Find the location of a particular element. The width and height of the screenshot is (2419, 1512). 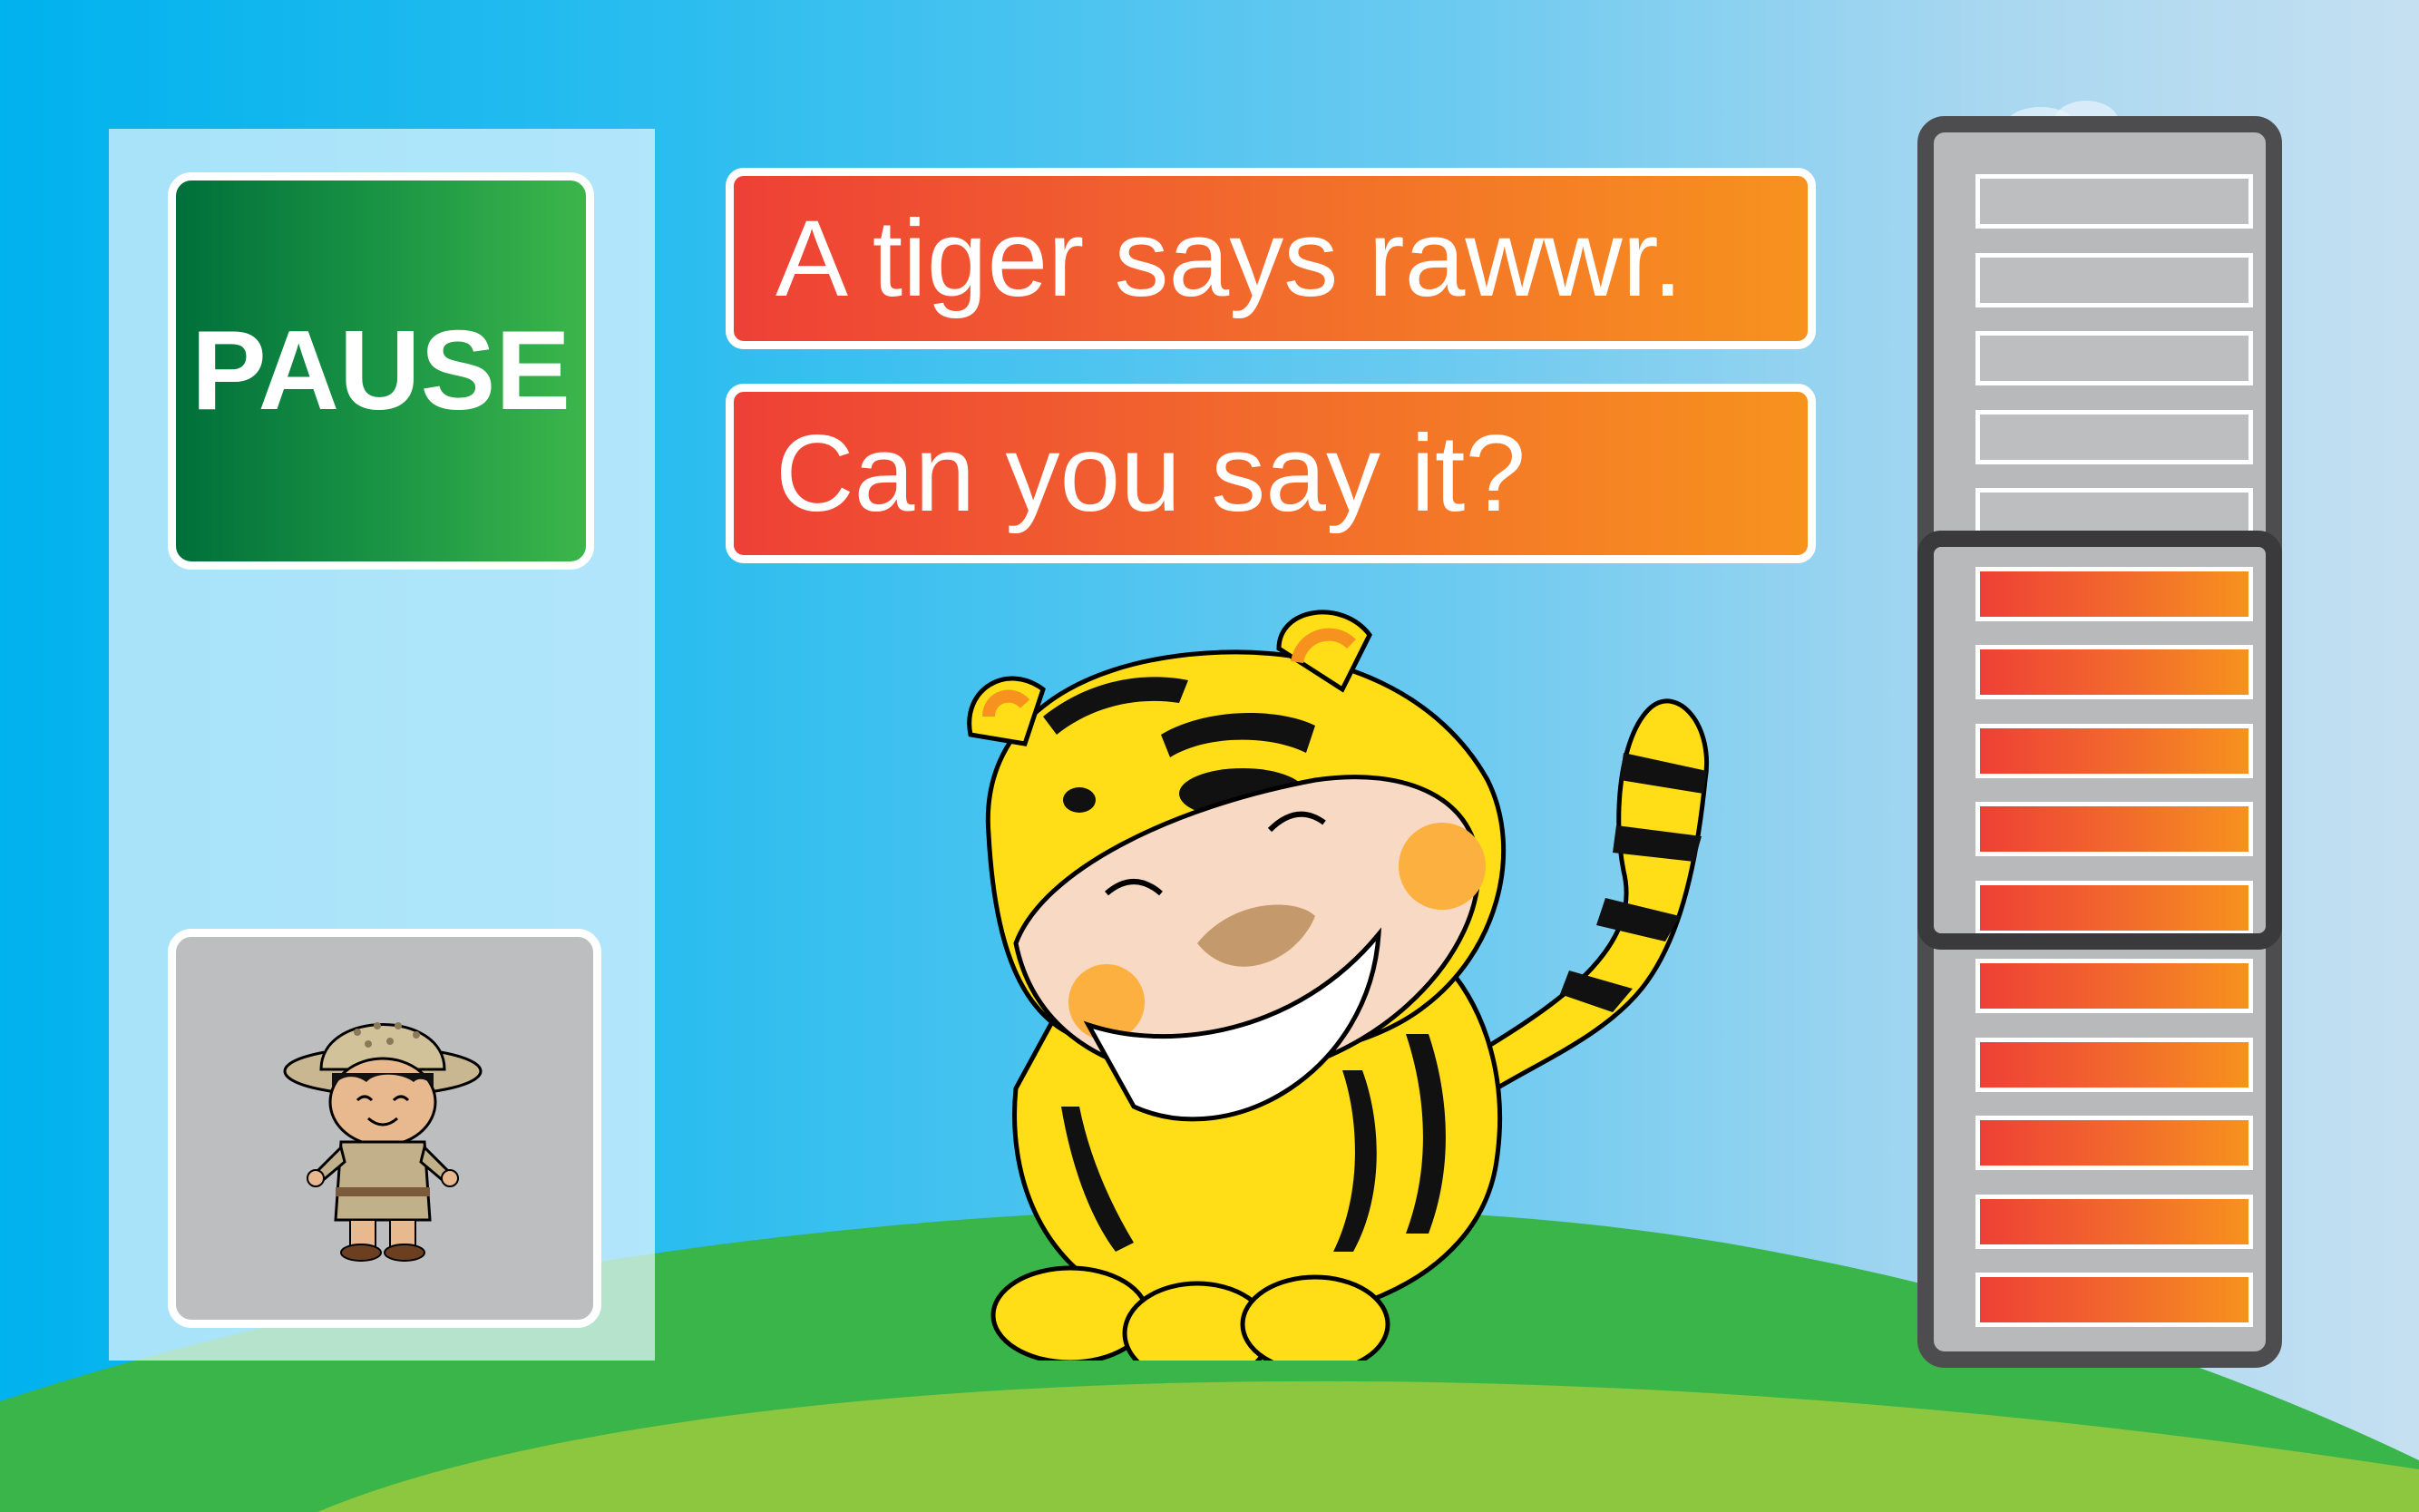

voice-volume-meter is located at coordinates (2099, 742).